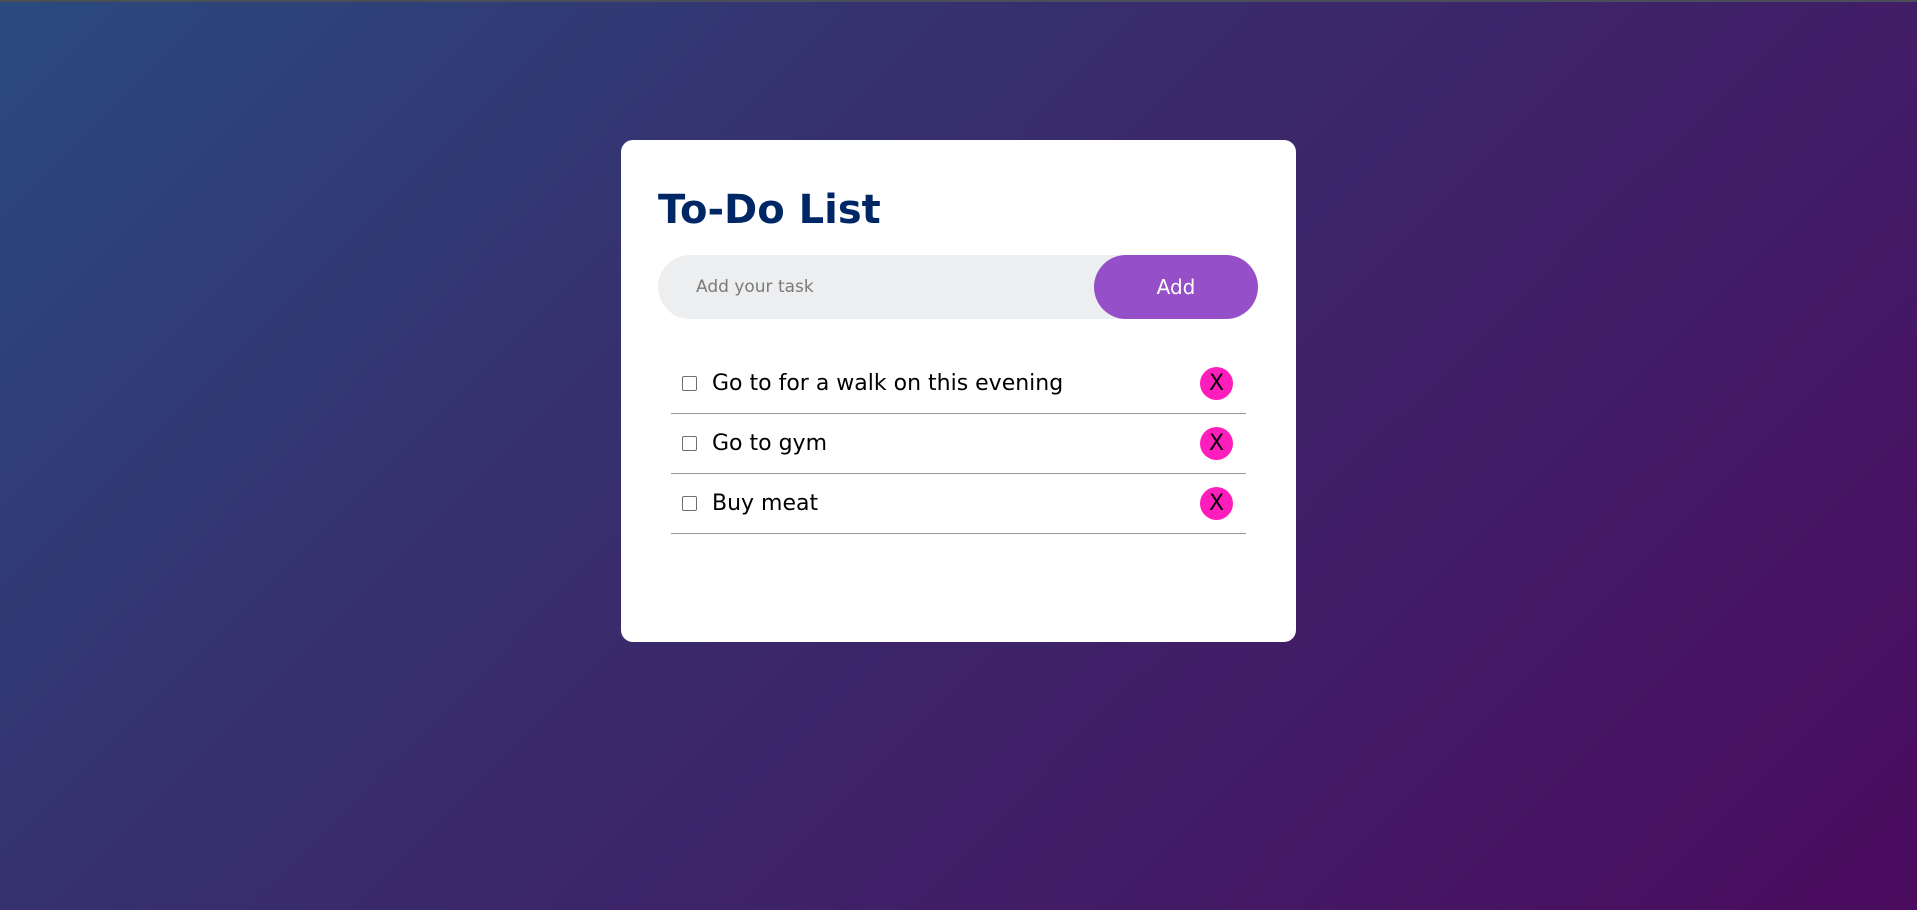 This screenshot has height=910, width=1917. What do you see at coordinates (1176, 287) in the screenshot?
I see `add-button: Add` at bounding box center [1176, 287].